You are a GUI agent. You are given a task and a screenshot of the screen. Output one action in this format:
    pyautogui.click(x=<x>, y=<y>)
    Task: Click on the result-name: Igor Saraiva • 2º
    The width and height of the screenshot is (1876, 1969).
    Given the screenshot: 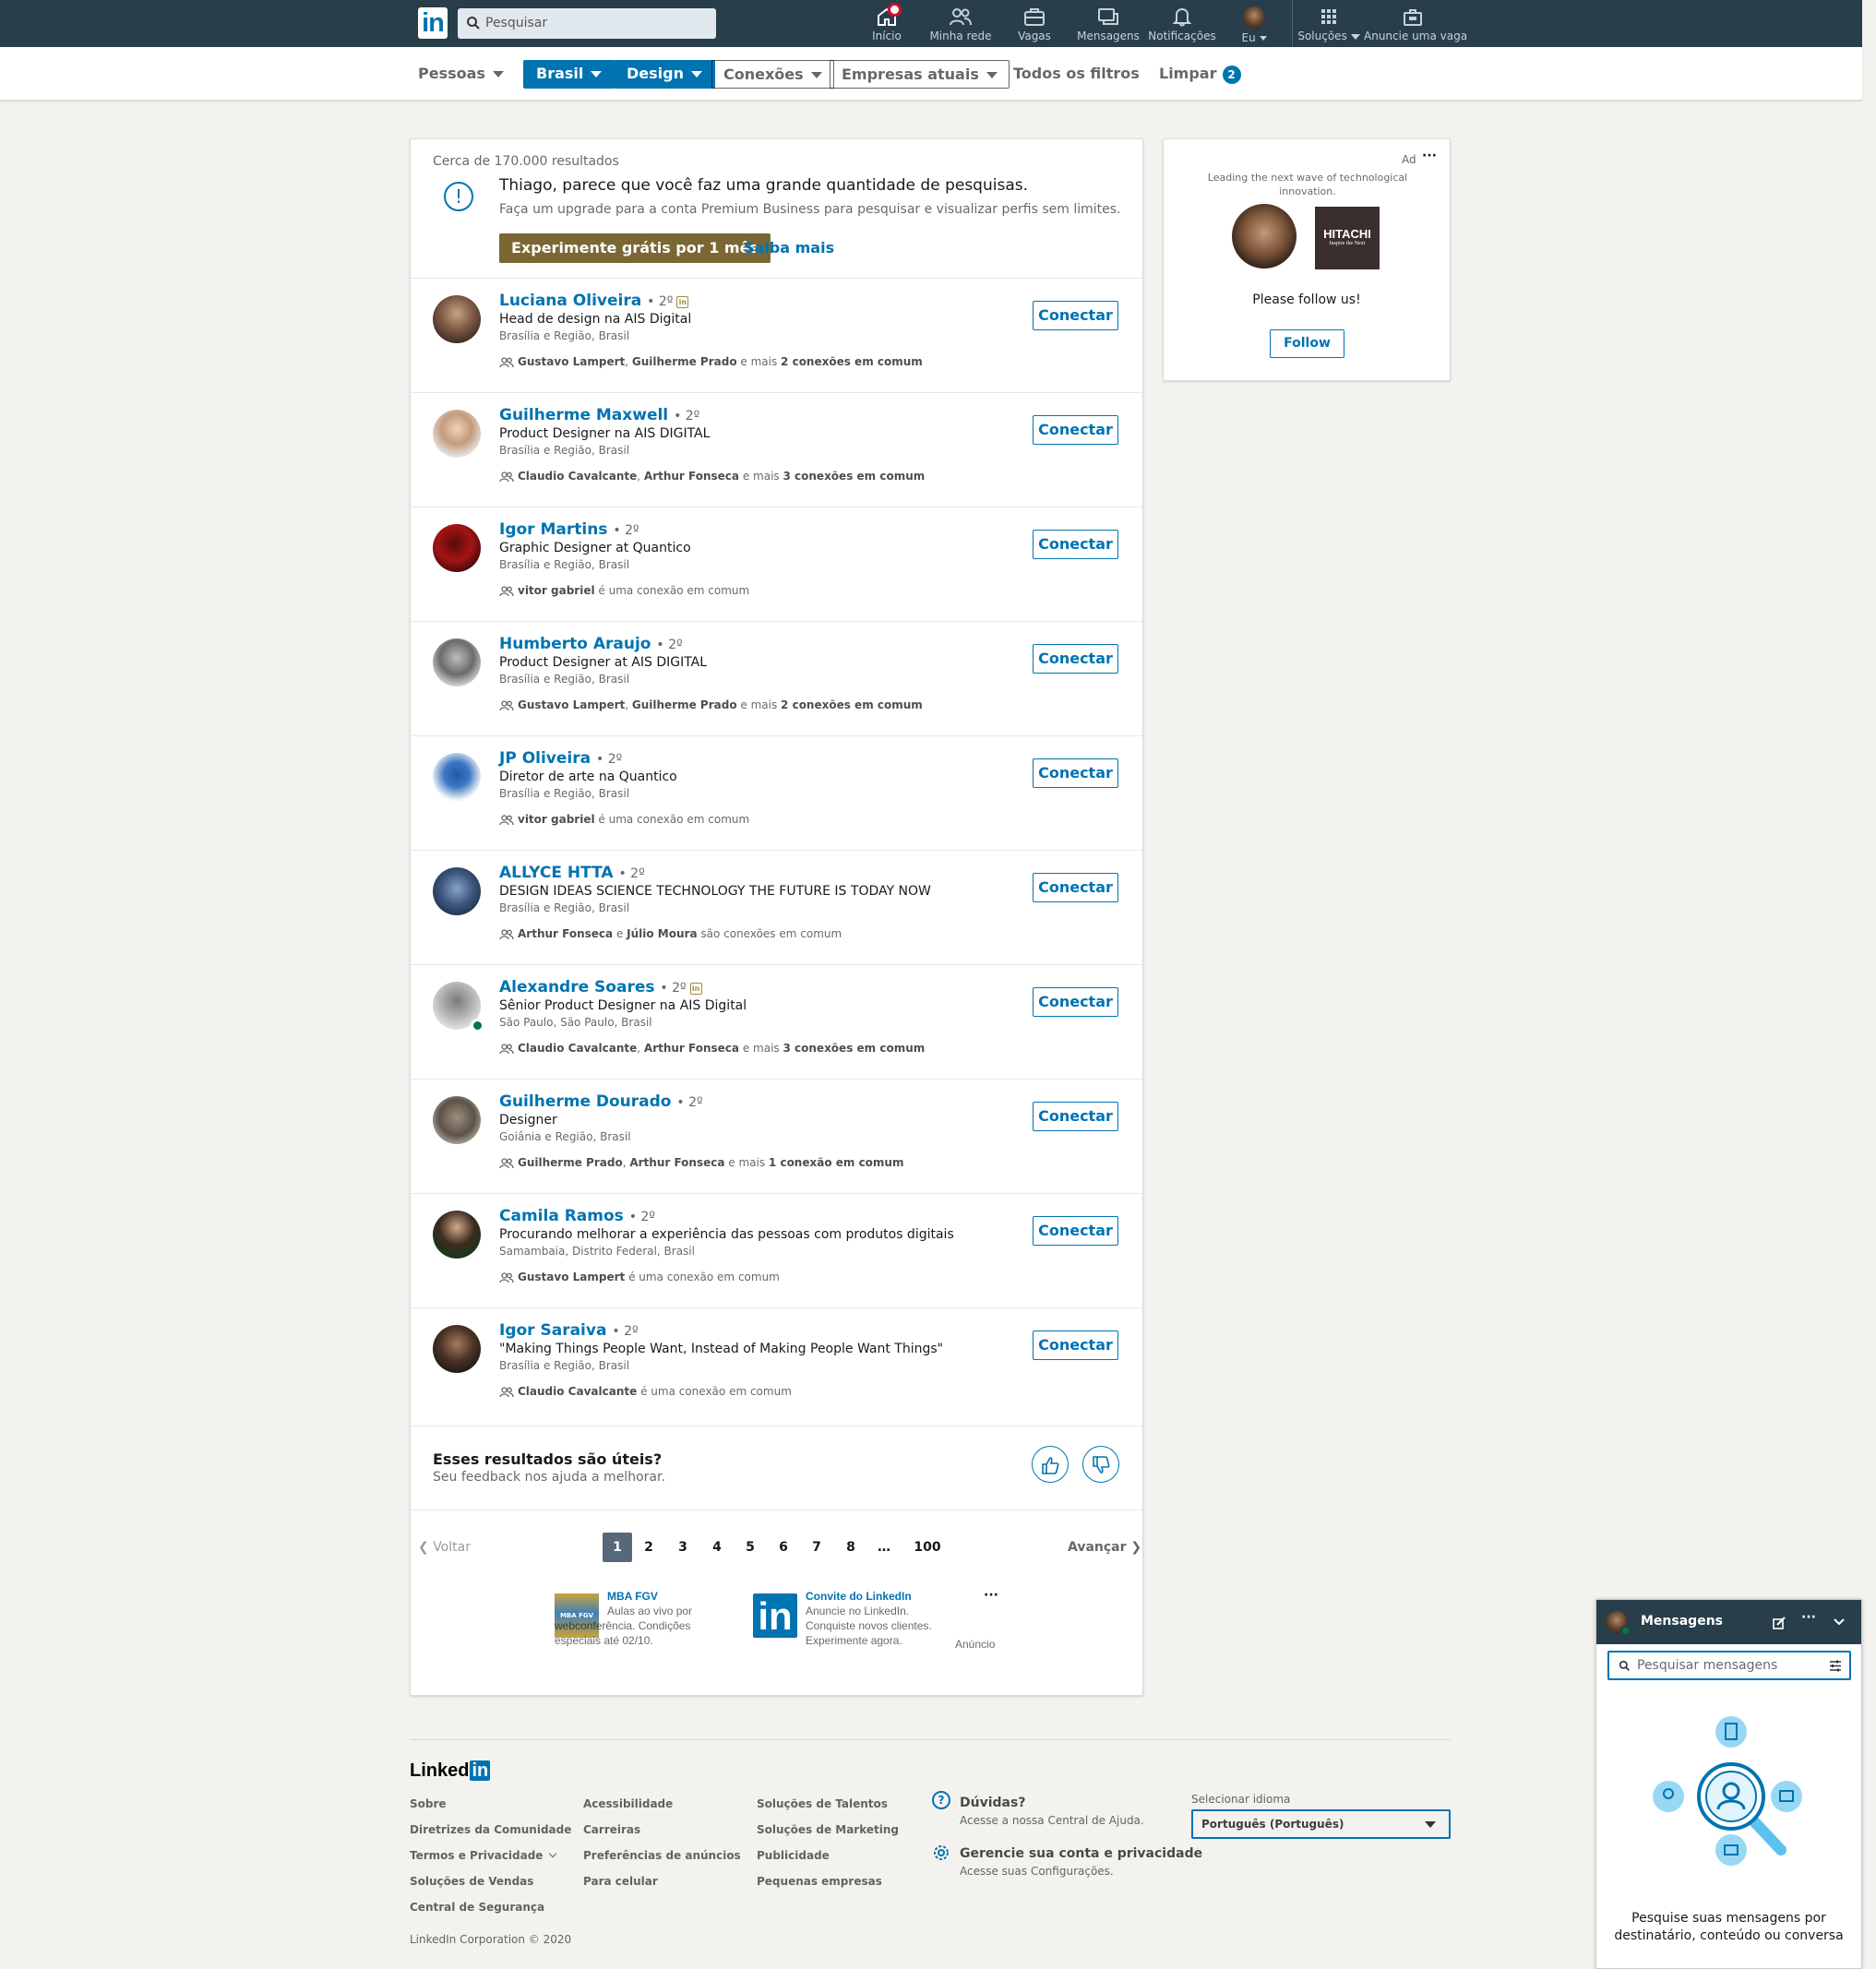 What is the action you would take?
    pyautogui.click(x=569, y=1331)
    